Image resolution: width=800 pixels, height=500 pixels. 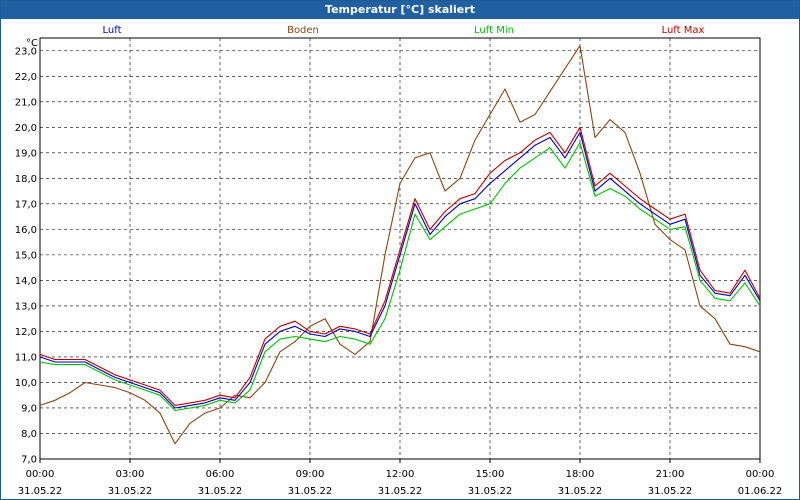 I want to click on x-tick-time-label: 21:00, so click(x=670, y=474).